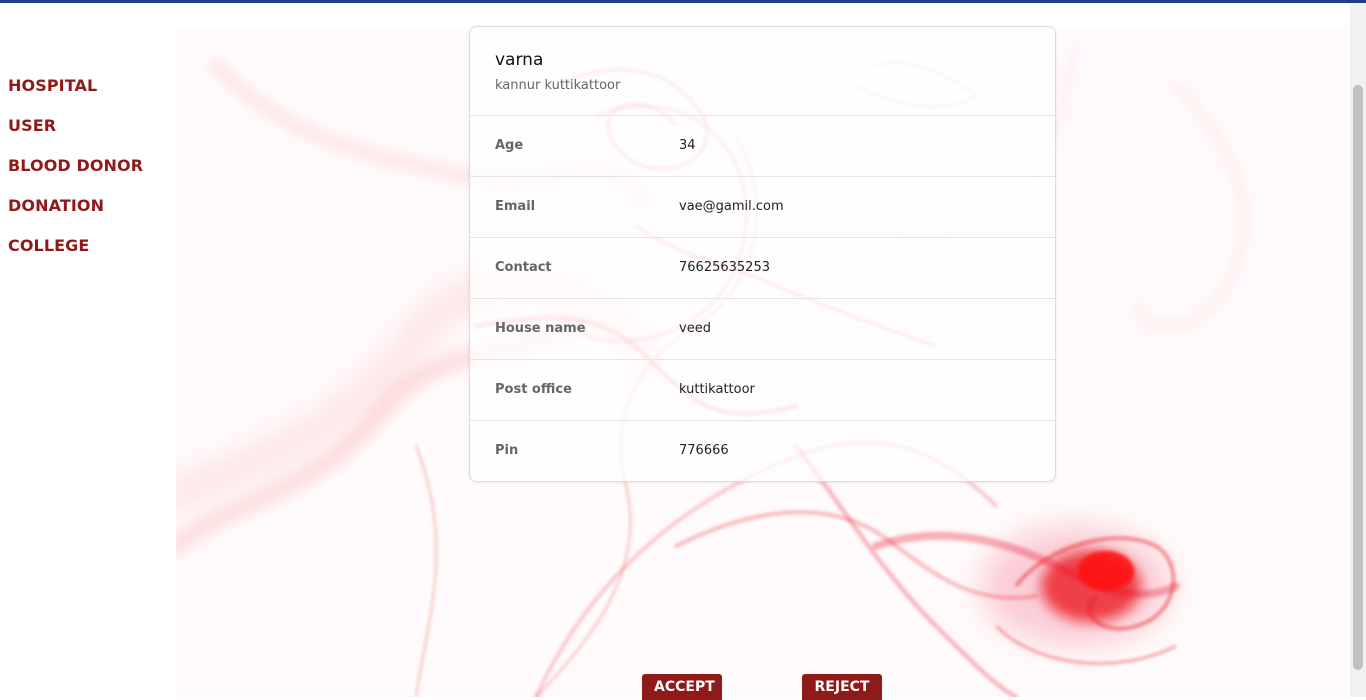  Describe the element at coordinates (717, 389) in the screenshot. I see `detail-value: kuttikattoor` at that location.